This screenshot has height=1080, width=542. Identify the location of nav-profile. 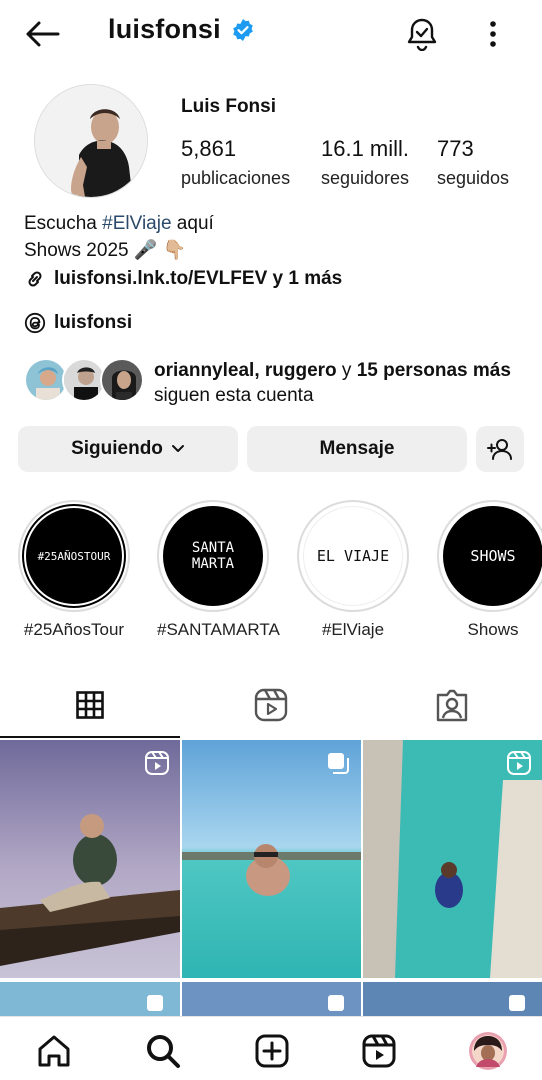
(488, 1051).